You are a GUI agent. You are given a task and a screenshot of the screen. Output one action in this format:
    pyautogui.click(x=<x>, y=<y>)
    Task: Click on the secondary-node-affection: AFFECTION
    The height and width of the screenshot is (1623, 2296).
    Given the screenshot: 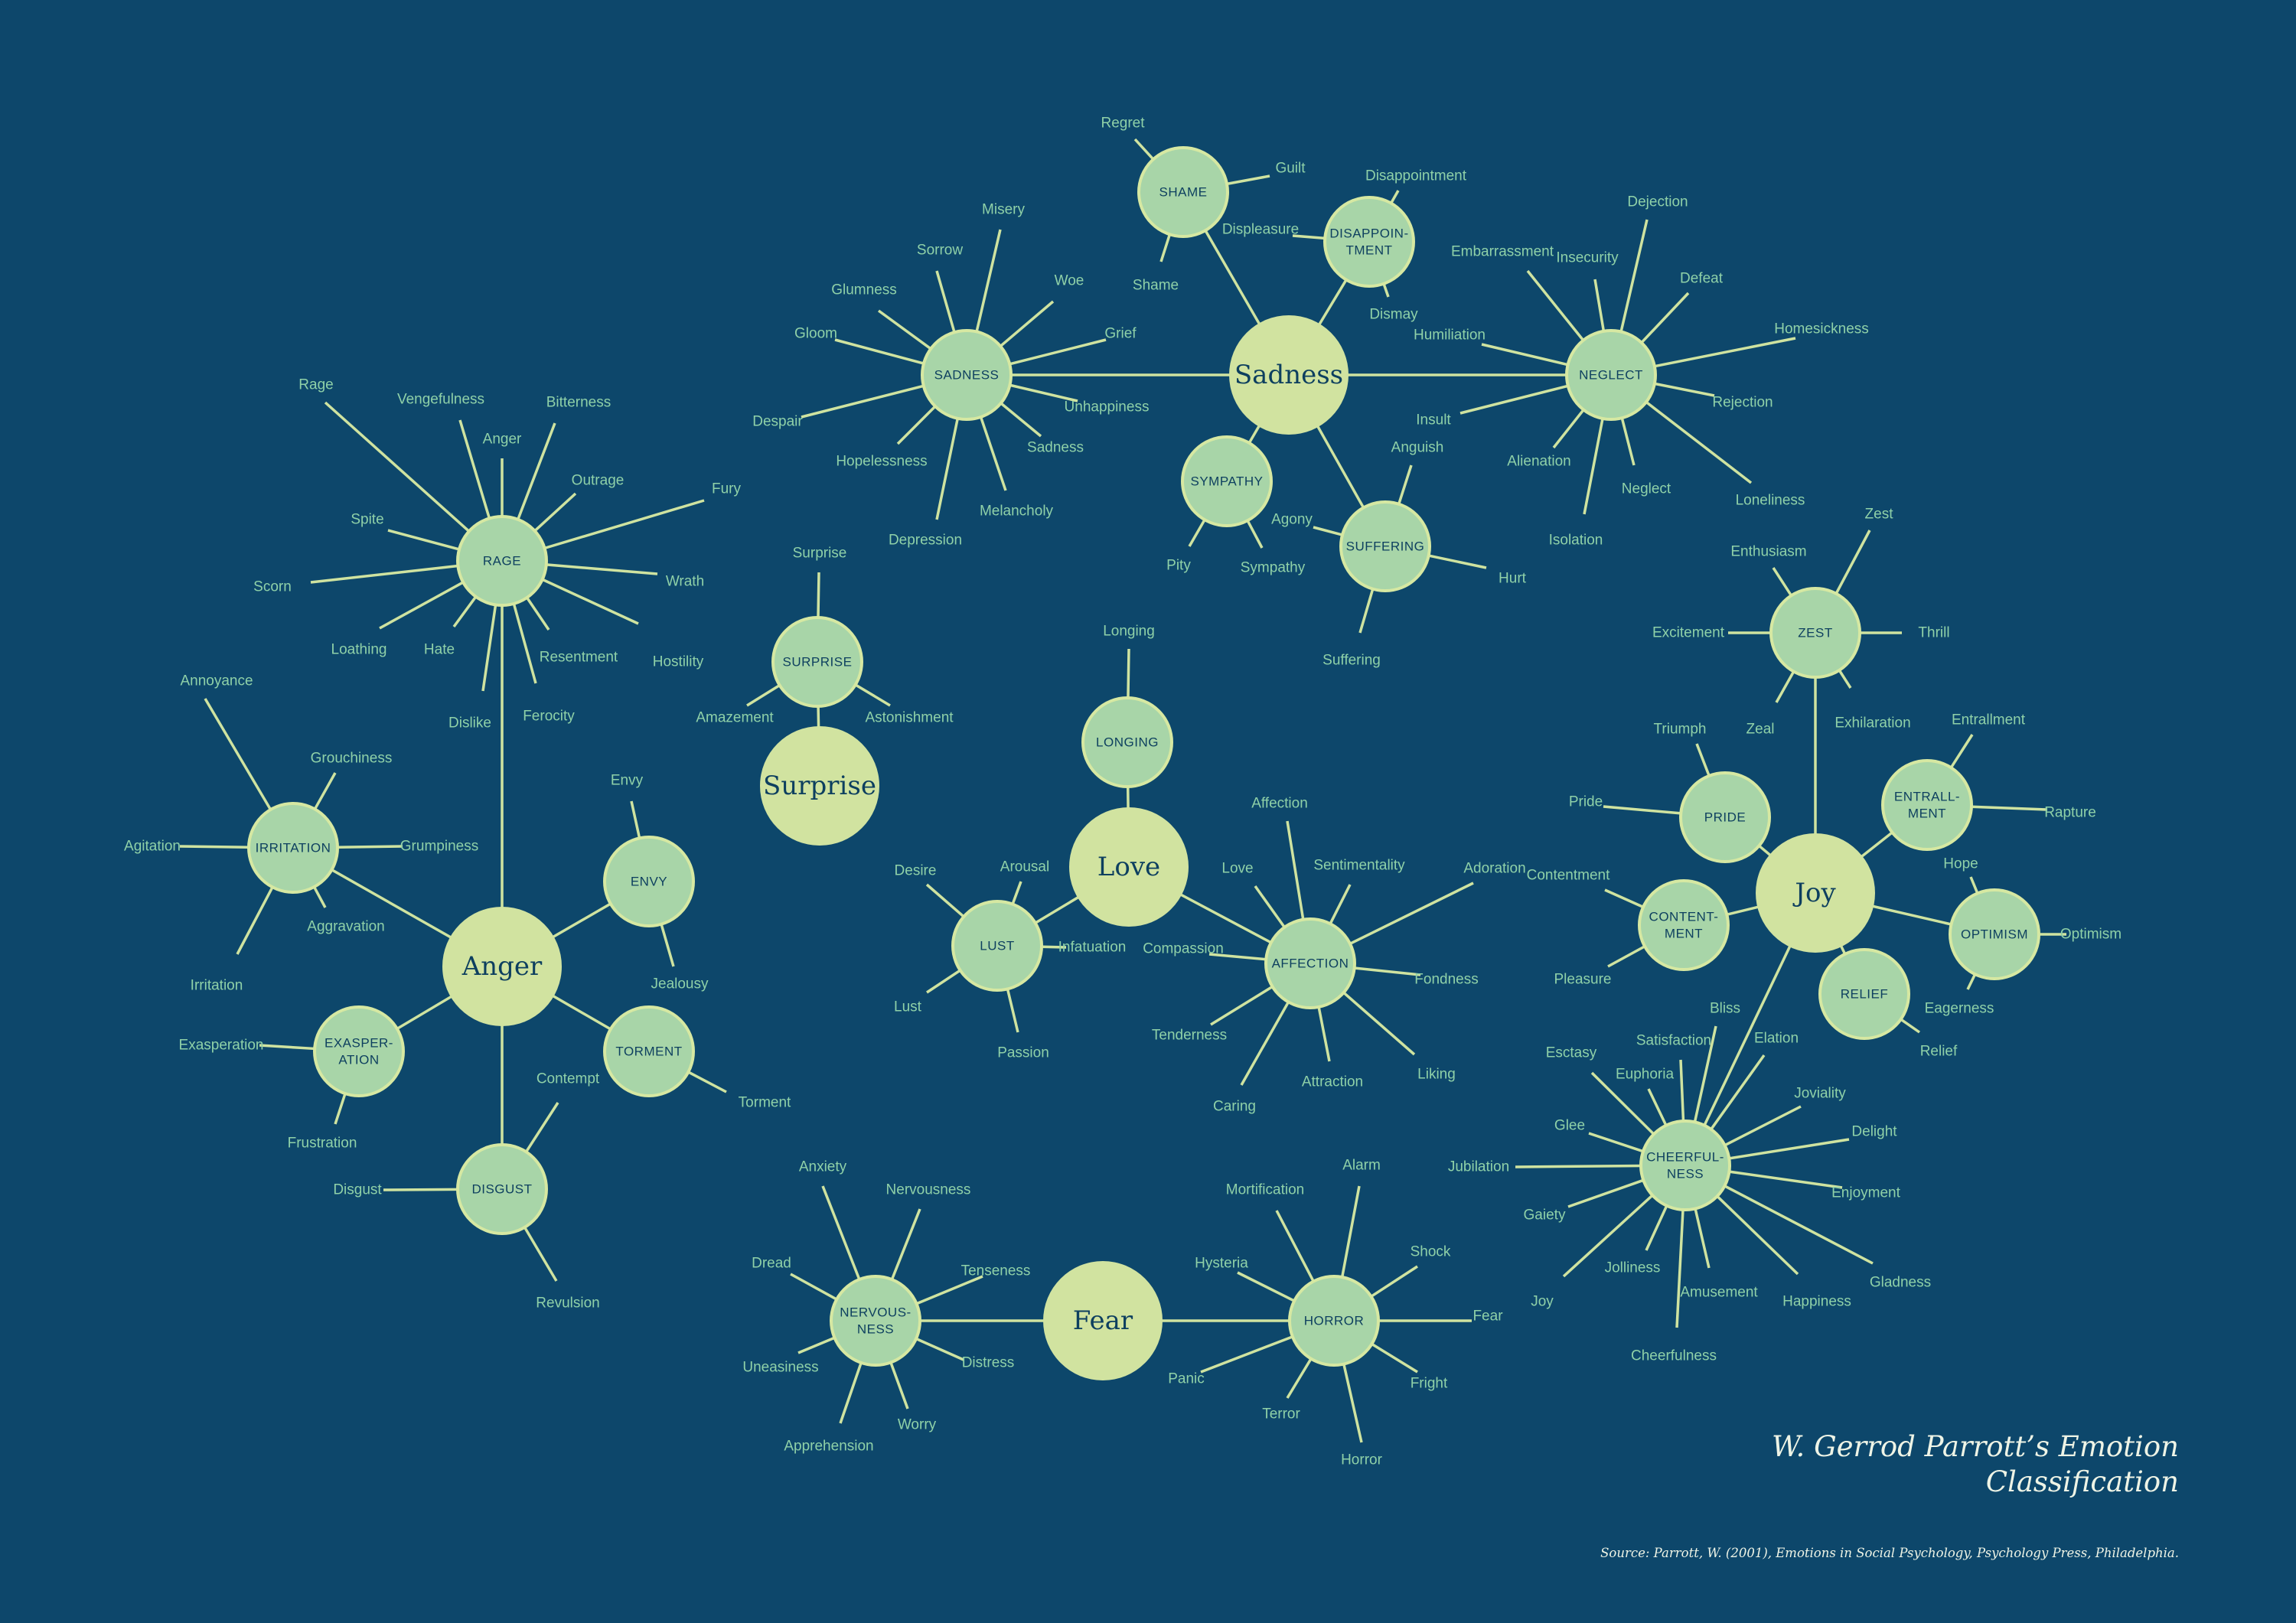 What is the action you would take?
    pyautogui.click(x=1310, y=963)
    